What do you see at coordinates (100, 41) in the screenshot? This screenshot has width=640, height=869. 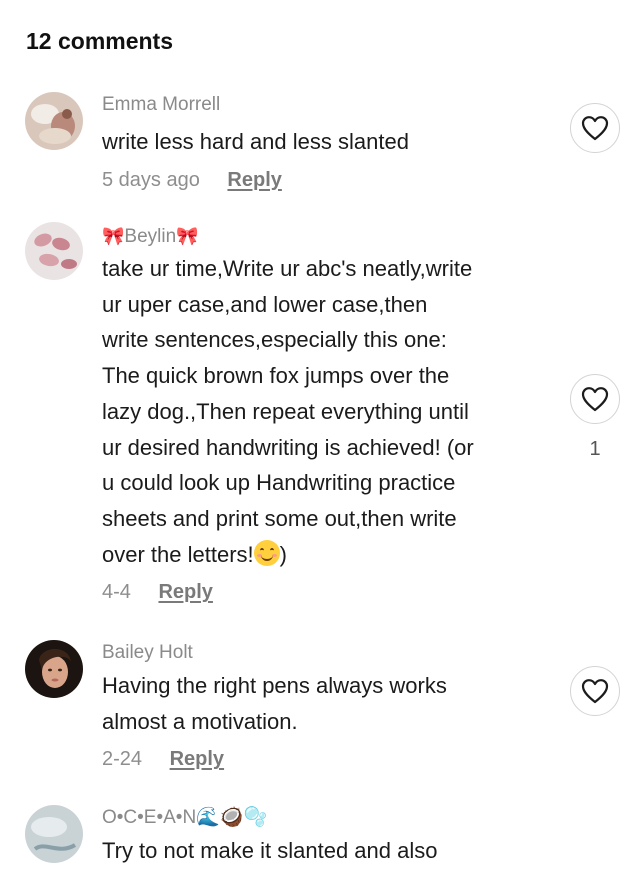 I see `comments-count-title: 12 comments` at bounding box center [100, 41].